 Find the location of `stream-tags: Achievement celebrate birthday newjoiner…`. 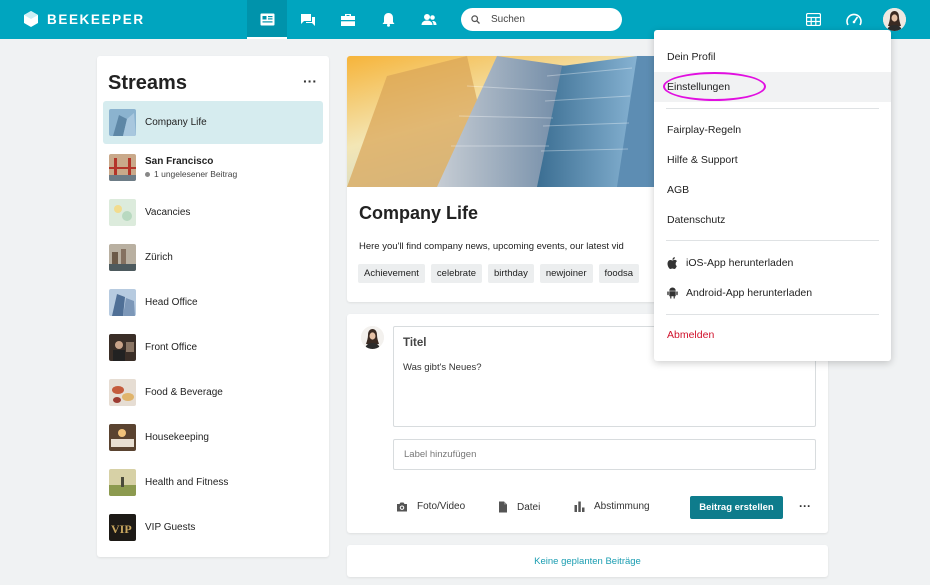

stream-tags: Achievement celebrate birthday newjoiner… is located at coordinates (499, 273).